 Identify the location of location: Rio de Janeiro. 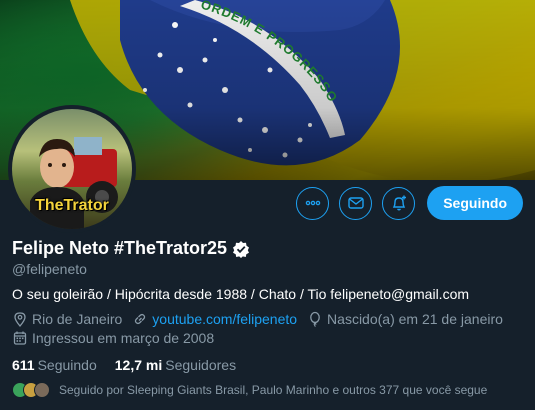
(67, 319).